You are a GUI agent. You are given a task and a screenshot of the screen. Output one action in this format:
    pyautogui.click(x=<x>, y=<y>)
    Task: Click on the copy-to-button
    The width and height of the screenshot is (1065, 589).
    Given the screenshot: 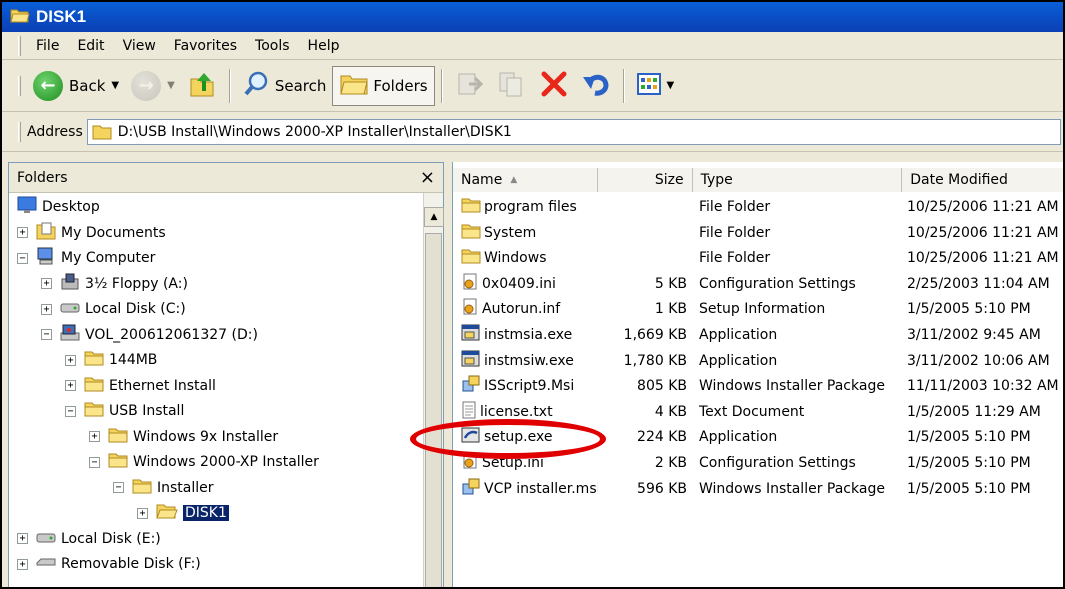 What is the action you would take?
    pyautogui.click(x=512, y=86)
    